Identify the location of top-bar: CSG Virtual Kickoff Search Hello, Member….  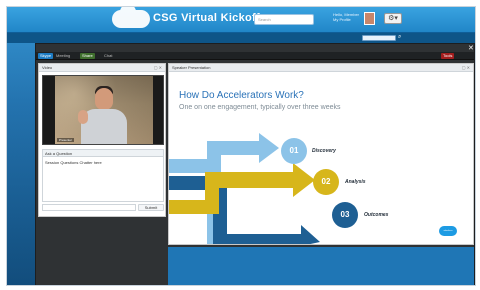
(241, 20).